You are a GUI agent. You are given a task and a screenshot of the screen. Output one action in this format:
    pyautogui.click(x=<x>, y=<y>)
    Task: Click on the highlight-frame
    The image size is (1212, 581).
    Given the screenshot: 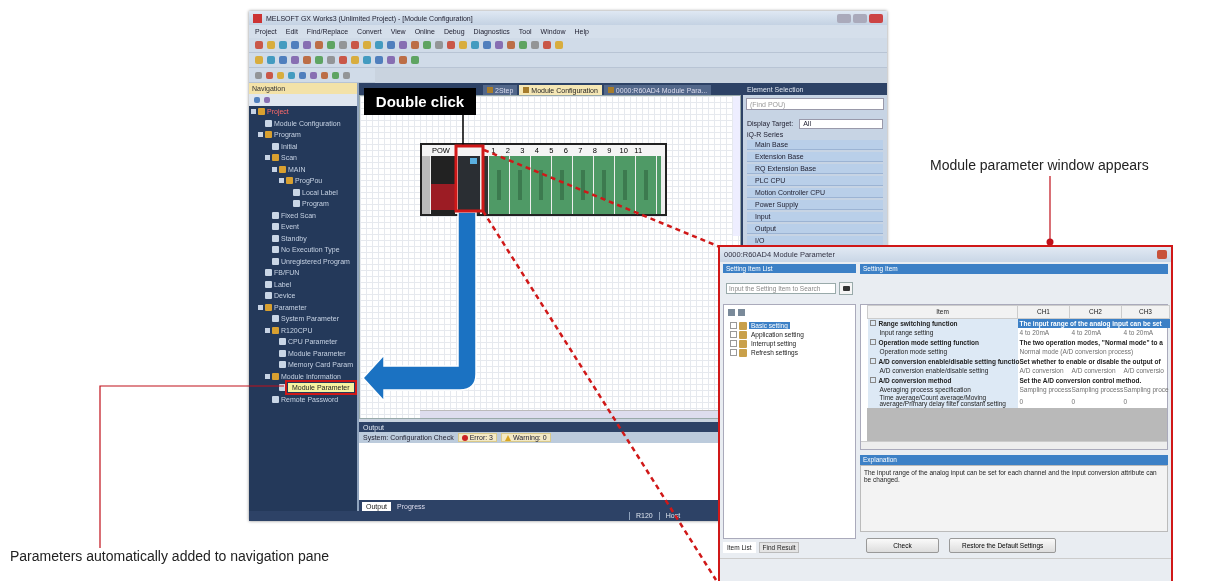 What is the action you would take?
    pyautogui.click(x=469, y=178)
    